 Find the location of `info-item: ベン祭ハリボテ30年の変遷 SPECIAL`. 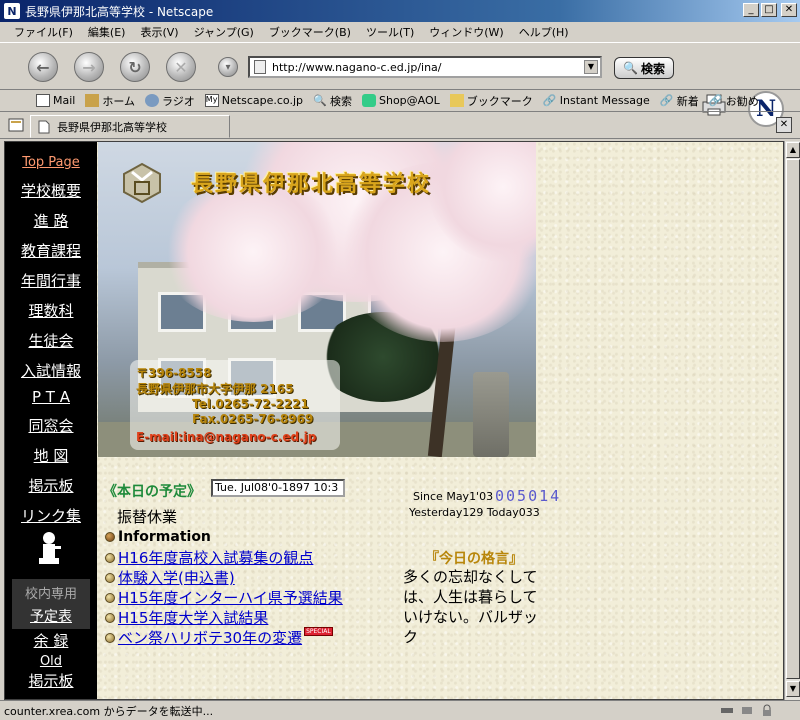

info-item: ベン祭ハリボテ30年の変遷 SPECIAL is located at coordinates (219, 637).